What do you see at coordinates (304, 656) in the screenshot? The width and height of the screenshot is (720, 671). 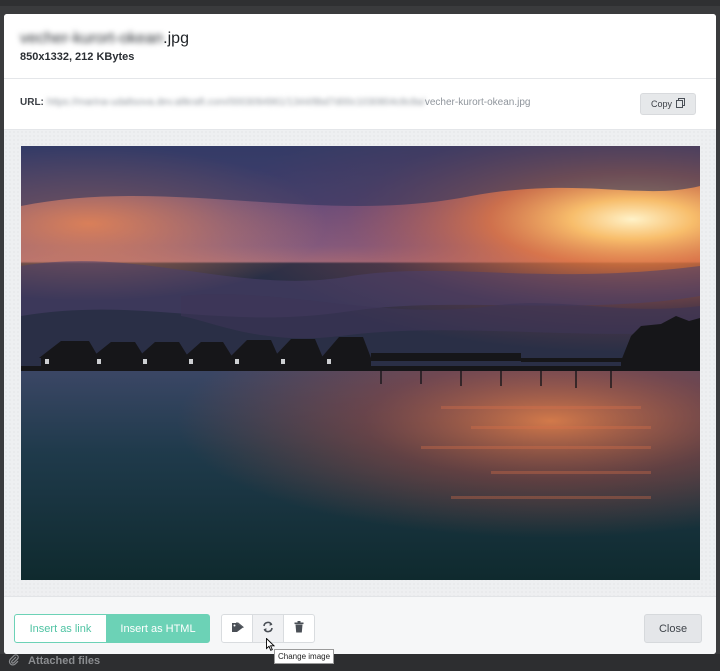 I see `change-image-tooltip: Change image` at bounding box center [304, 656].